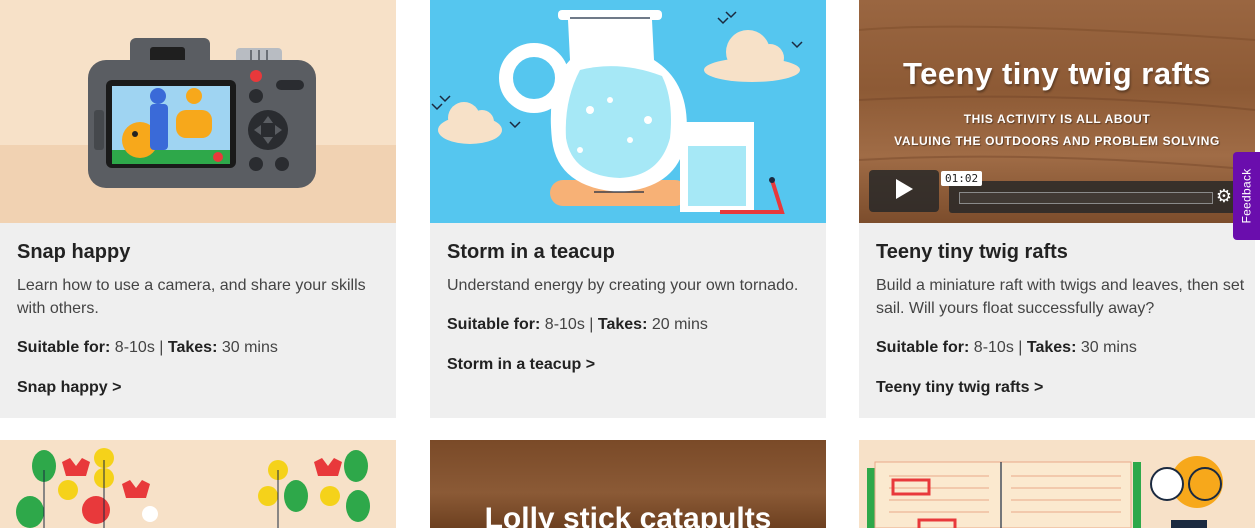 This screenshot has height=528, width=1260. I want to click on card-title: Teeny tiny twig rafts, so click(972, 252).